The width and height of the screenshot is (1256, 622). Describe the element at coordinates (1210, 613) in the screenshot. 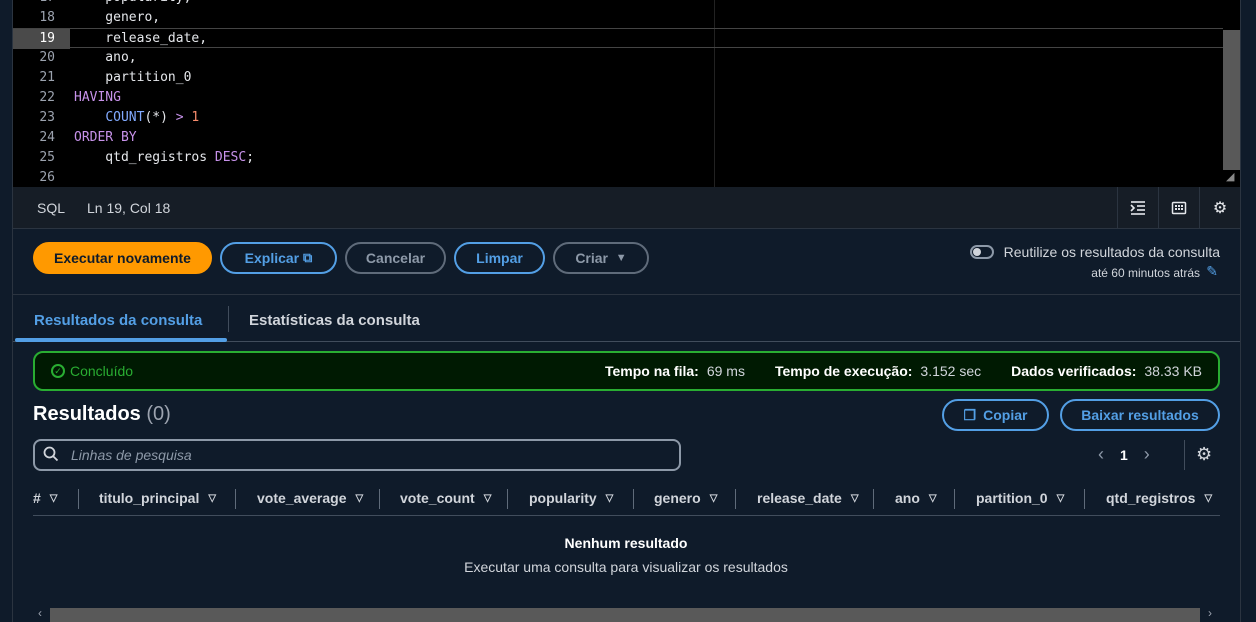

I see `scroll-right-icon: ›` at that location.